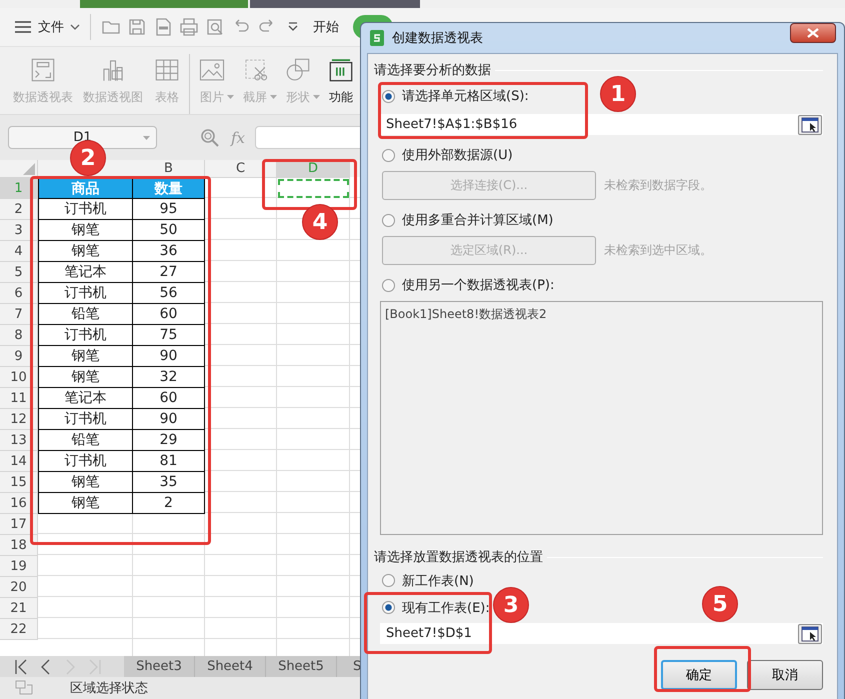 Image resolution: width=845 pixels, height=699 pixels. I want to click on row-number: 11, so click(19, 398).